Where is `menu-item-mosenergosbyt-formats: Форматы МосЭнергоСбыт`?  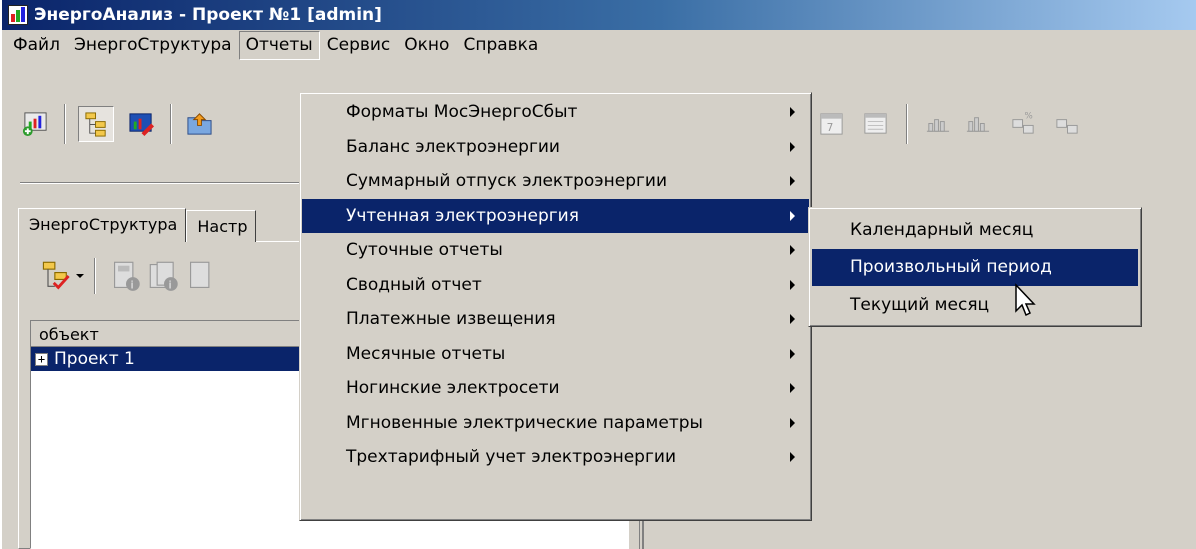
menu-item-mosenergosbyt-formats: Форматы МосЭнергоСбыт is located at coordinates (555, 112).